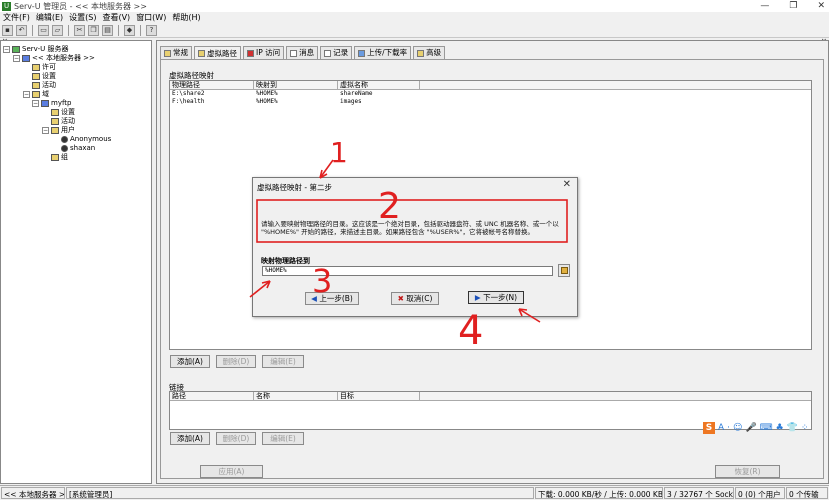 Image resolution: width=829 pixels, height=500 pixels. Describe the element at coordinates (766, 428) in the screenshot. I see `ime-keyboard-icon: ⌨` at that location.